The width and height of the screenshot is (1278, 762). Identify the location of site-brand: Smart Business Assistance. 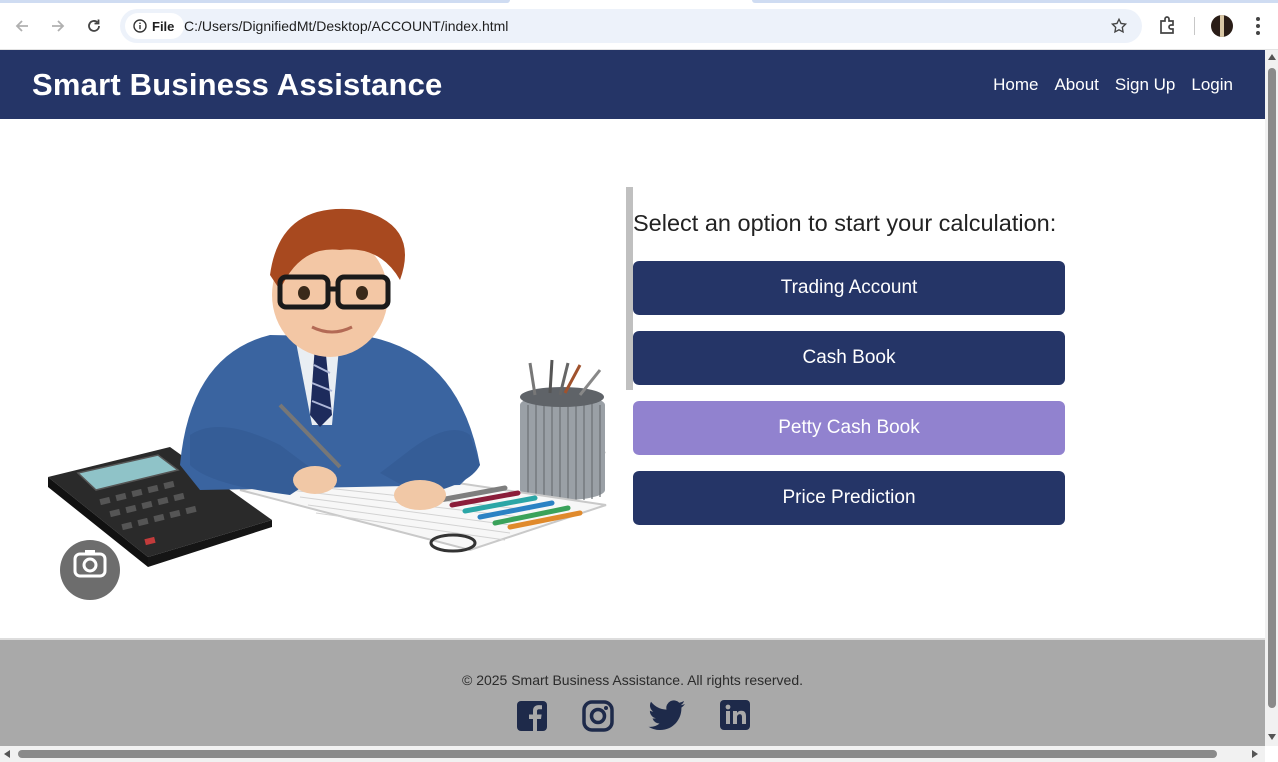
(237, 85).